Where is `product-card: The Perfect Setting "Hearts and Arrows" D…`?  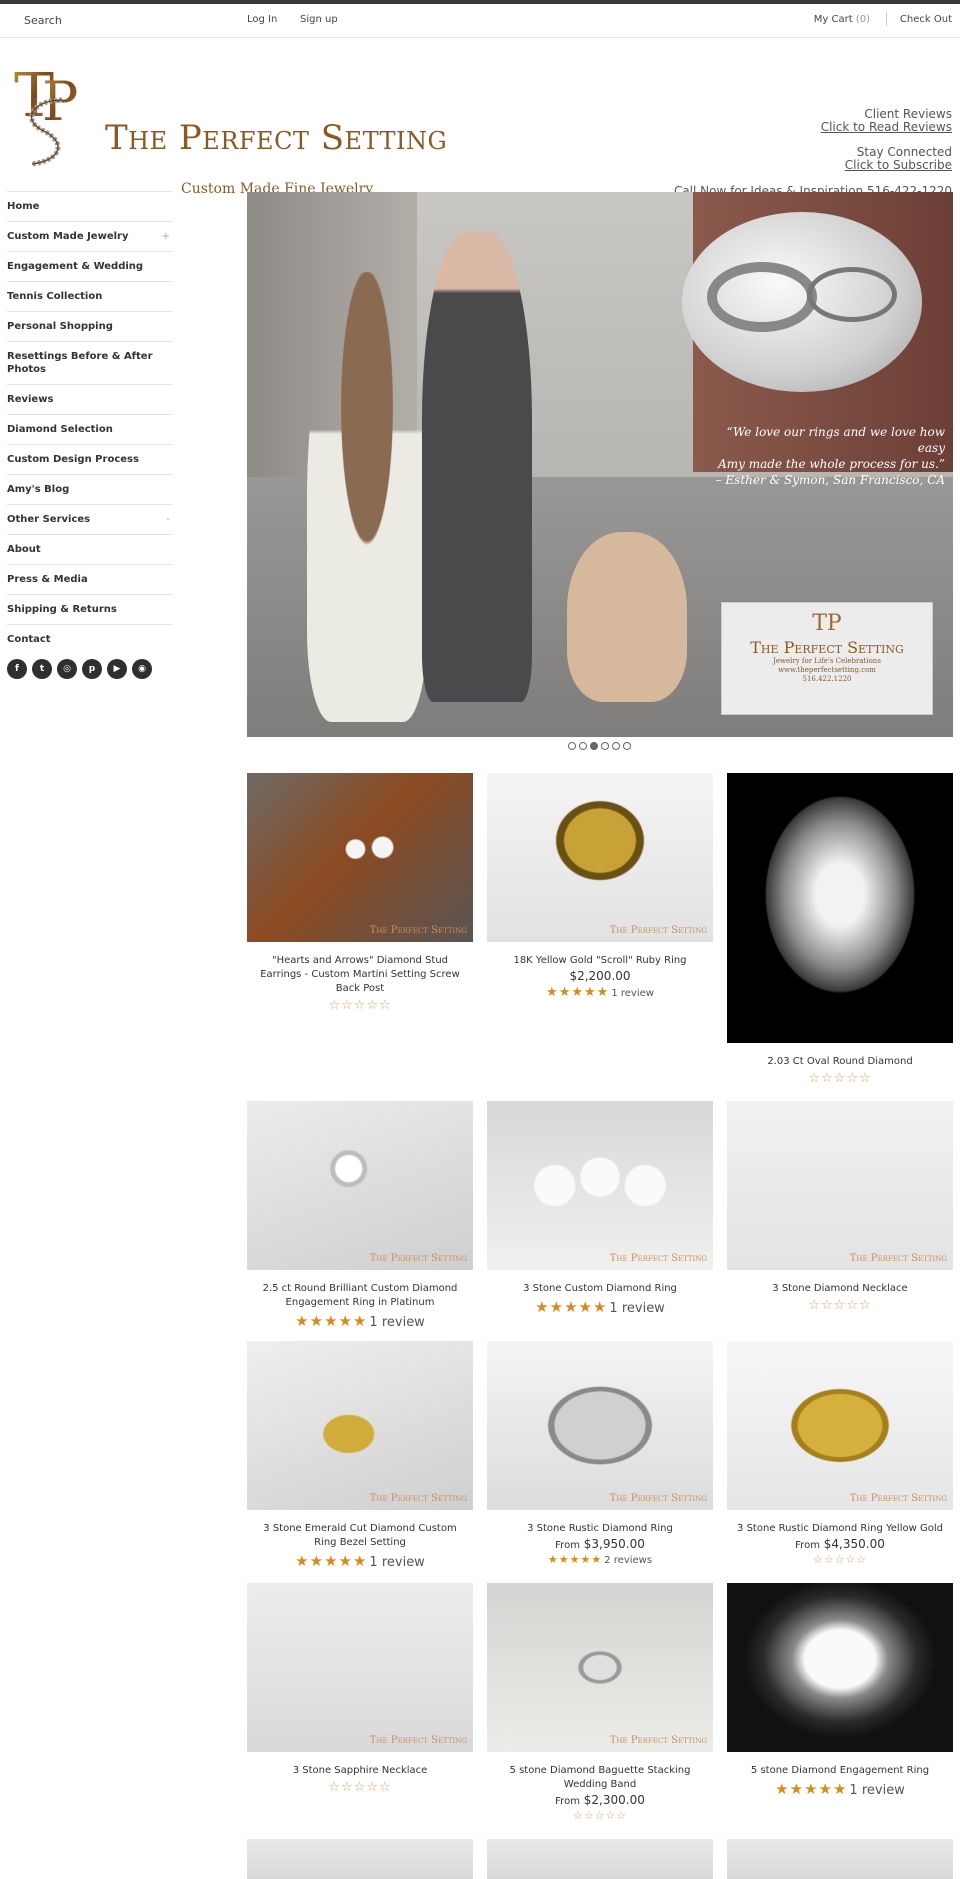
product-card: The Perfect Setting "Hearts and Arrows" D… is located at coordinates (360, 893).